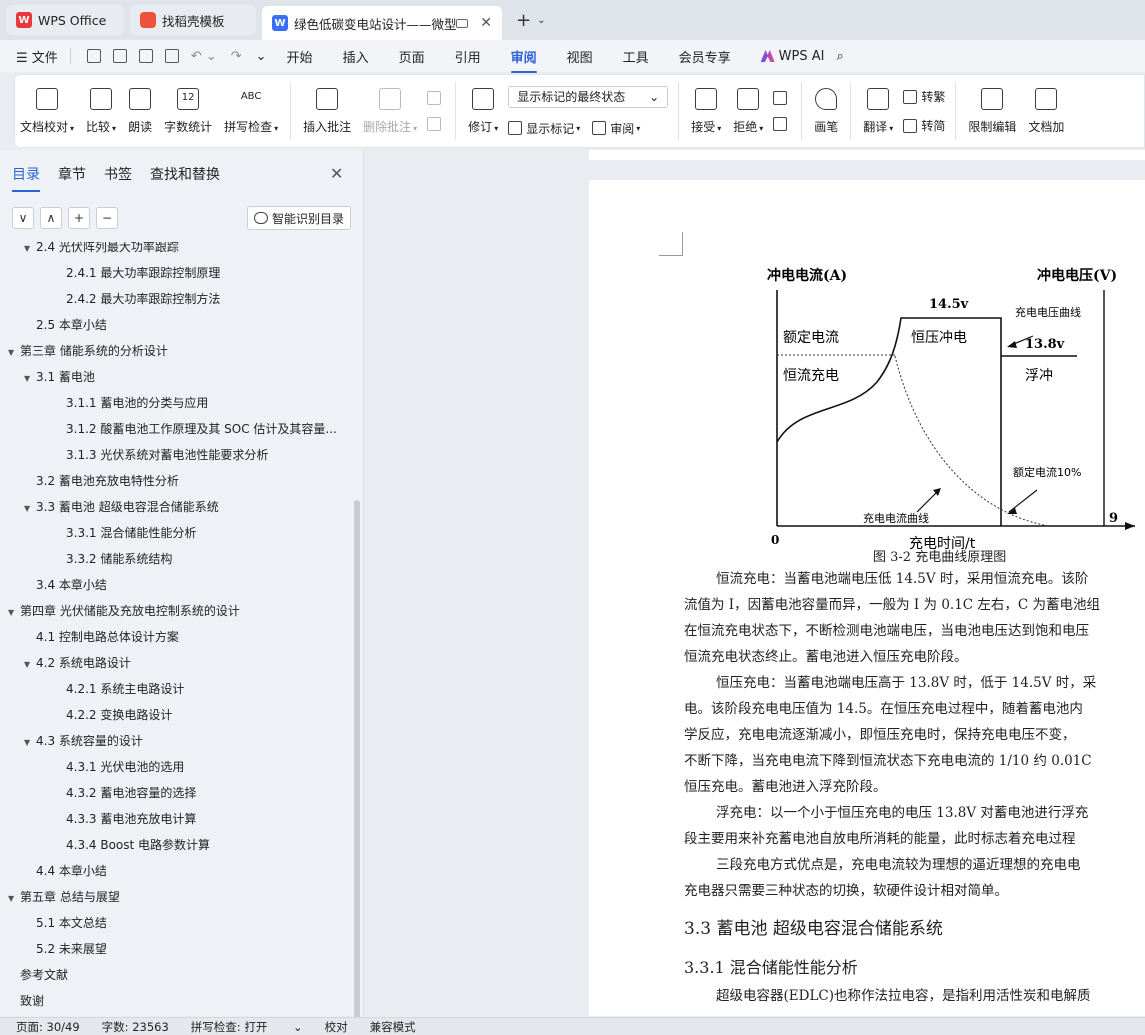 This screenshot has width=1145, height=1035. Describe the element at coordinates (839, 56) in the screenshot. I see `search-icon: ⌕` at that location.